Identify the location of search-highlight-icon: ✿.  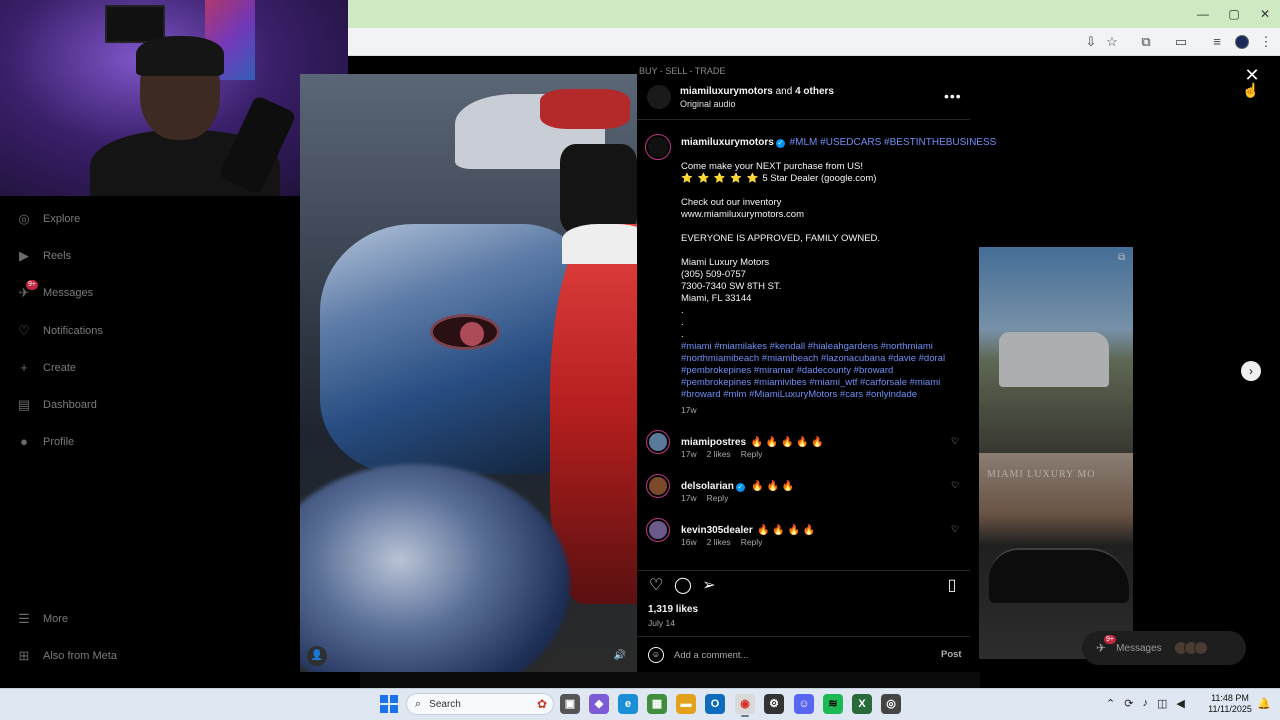
(541, 704).